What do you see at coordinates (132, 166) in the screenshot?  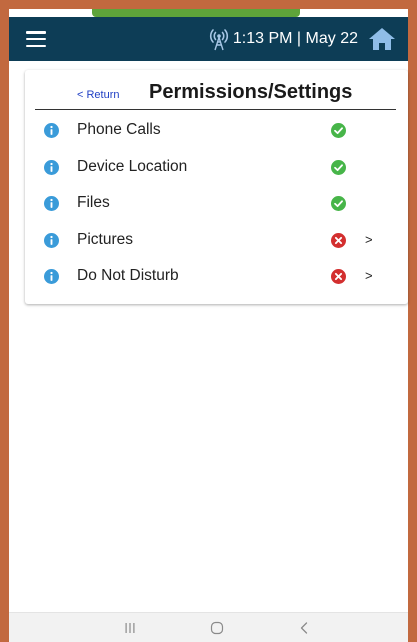 I see `permission-label: Device Location` at bounding box center [132, 166].